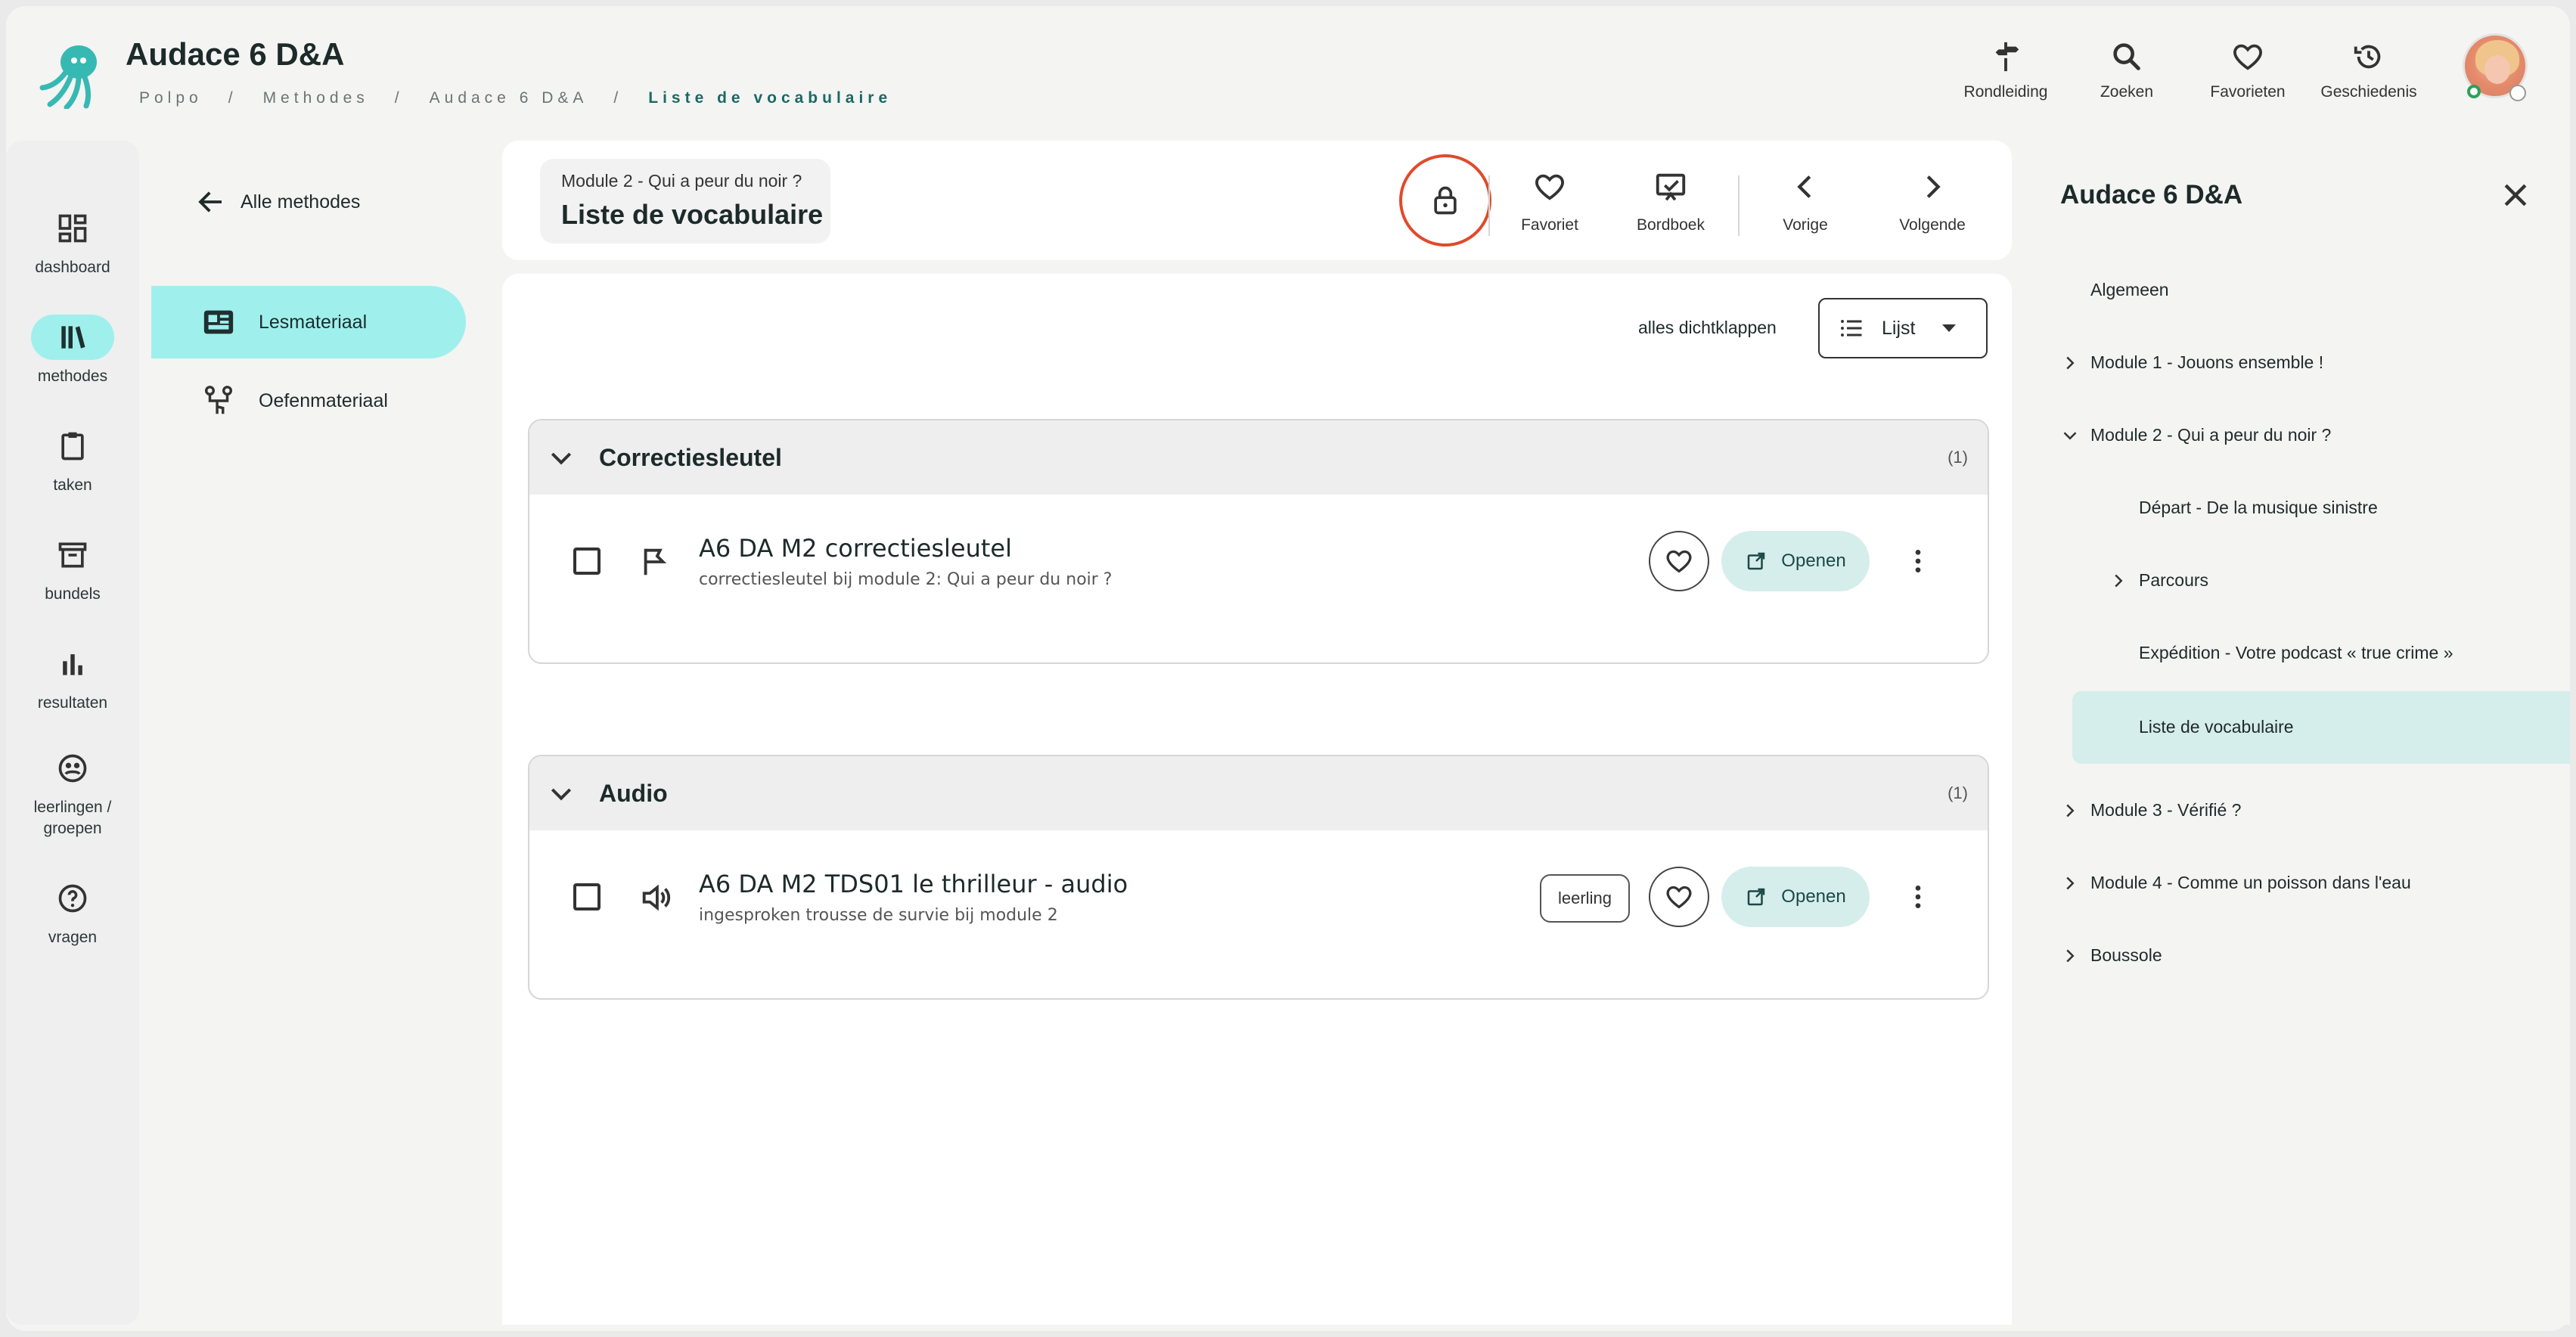  What do you see at coordinates (323, 400) in the screenshot?
I see `nav-label: Oefenmateriaal` at bounding box center [323, 400].